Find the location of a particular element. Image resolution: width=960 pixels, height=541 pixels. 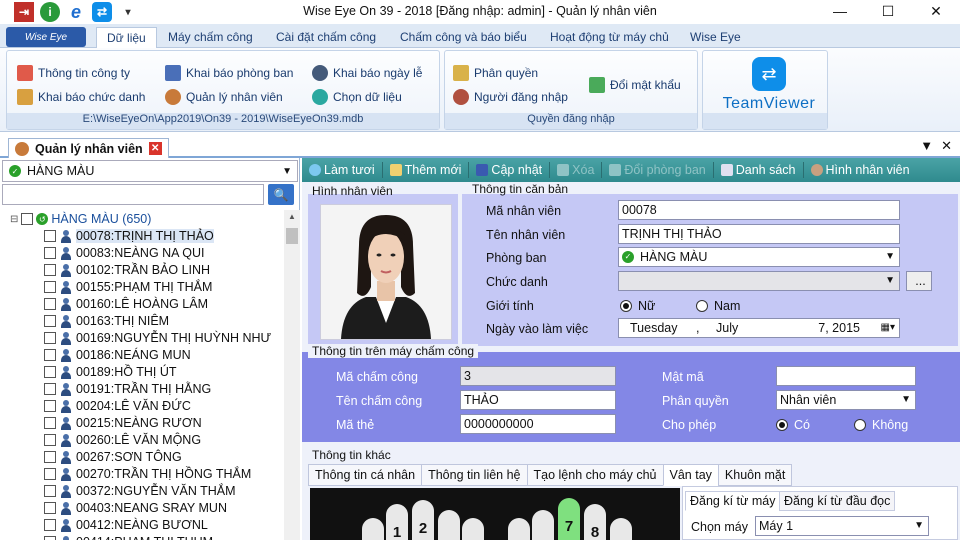

employee-tree-item: 00372:NGUYỄN VĂN THẮM is located at coordinates (140, 491).